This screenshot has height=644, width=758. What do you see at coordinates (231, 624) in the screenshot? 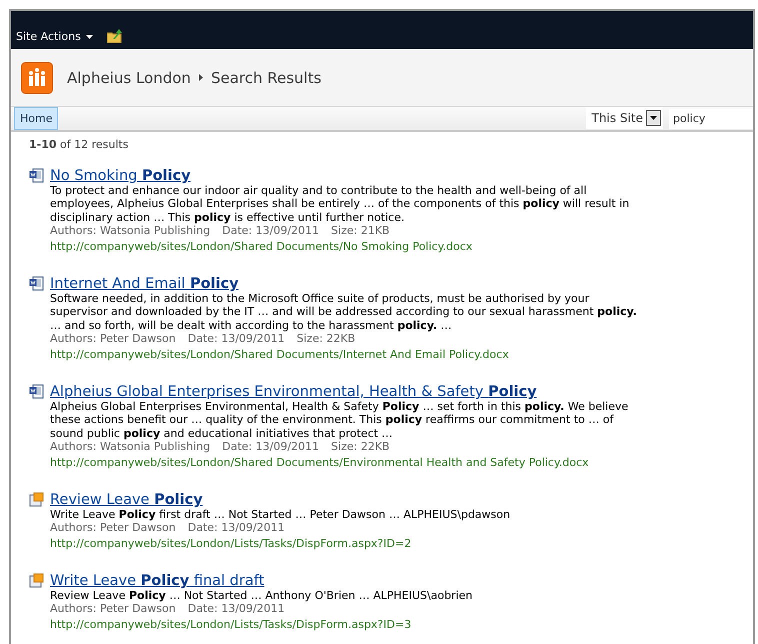
I see `result-url: http://companyweb/sites/London/Lists/Tasks/DispForm.aspx?ID=3` at bounding box center [231, 624].